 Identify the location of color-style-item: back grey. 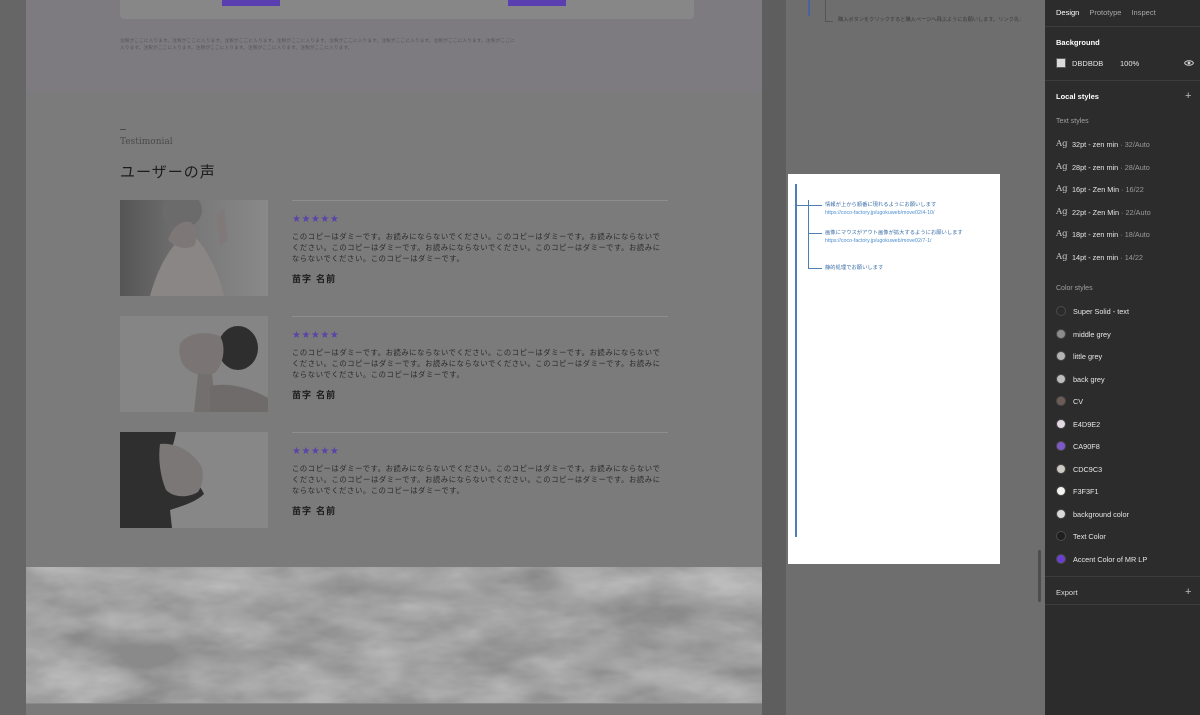
(1080, 379).